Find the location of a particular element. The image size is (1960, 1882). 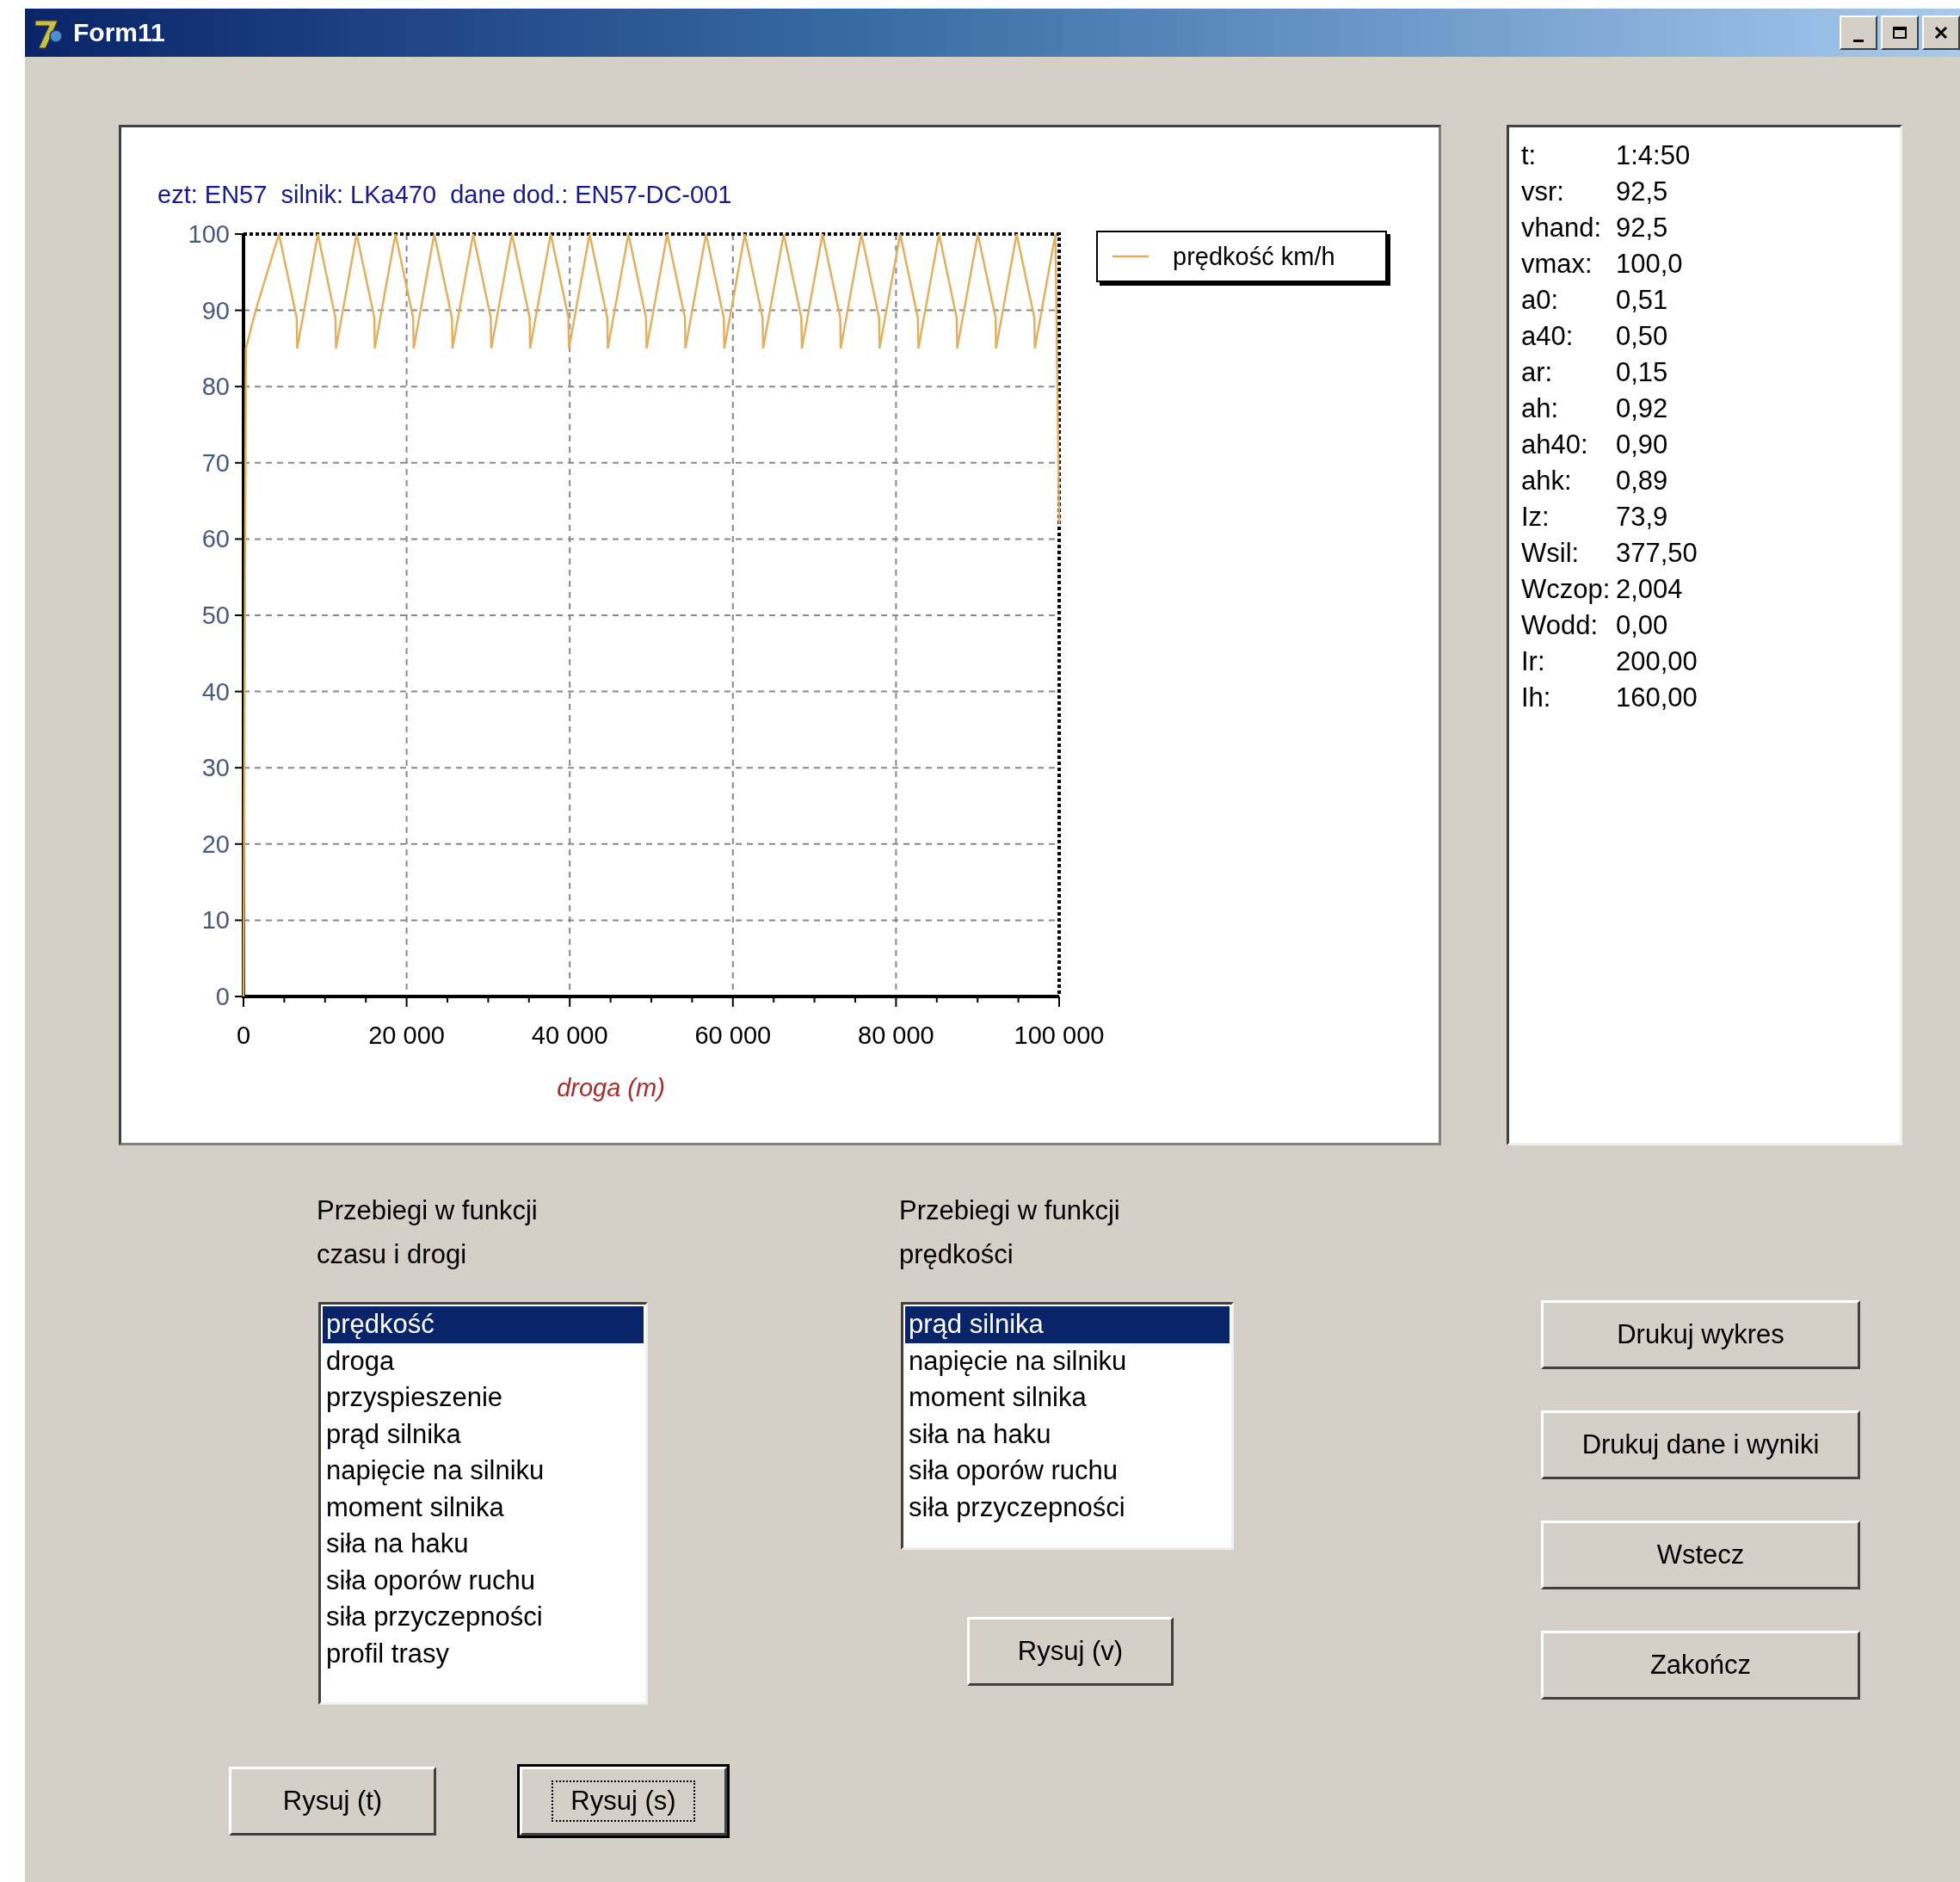

info-value: 200,00 is located at coordinates (1657, 661).